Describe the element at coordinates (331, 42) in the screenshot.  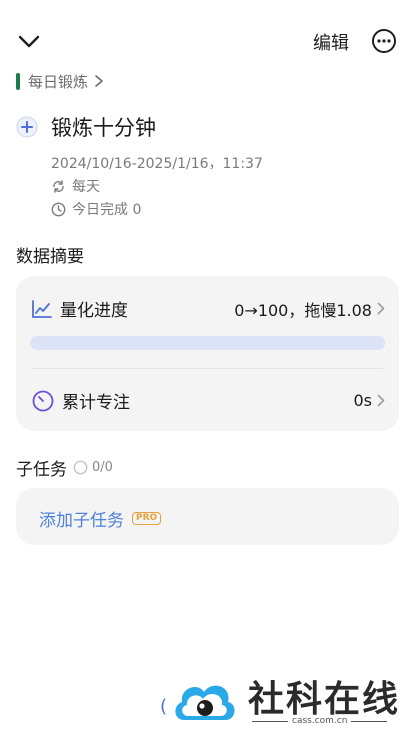
I see `edit-button: 编辑` at that location.